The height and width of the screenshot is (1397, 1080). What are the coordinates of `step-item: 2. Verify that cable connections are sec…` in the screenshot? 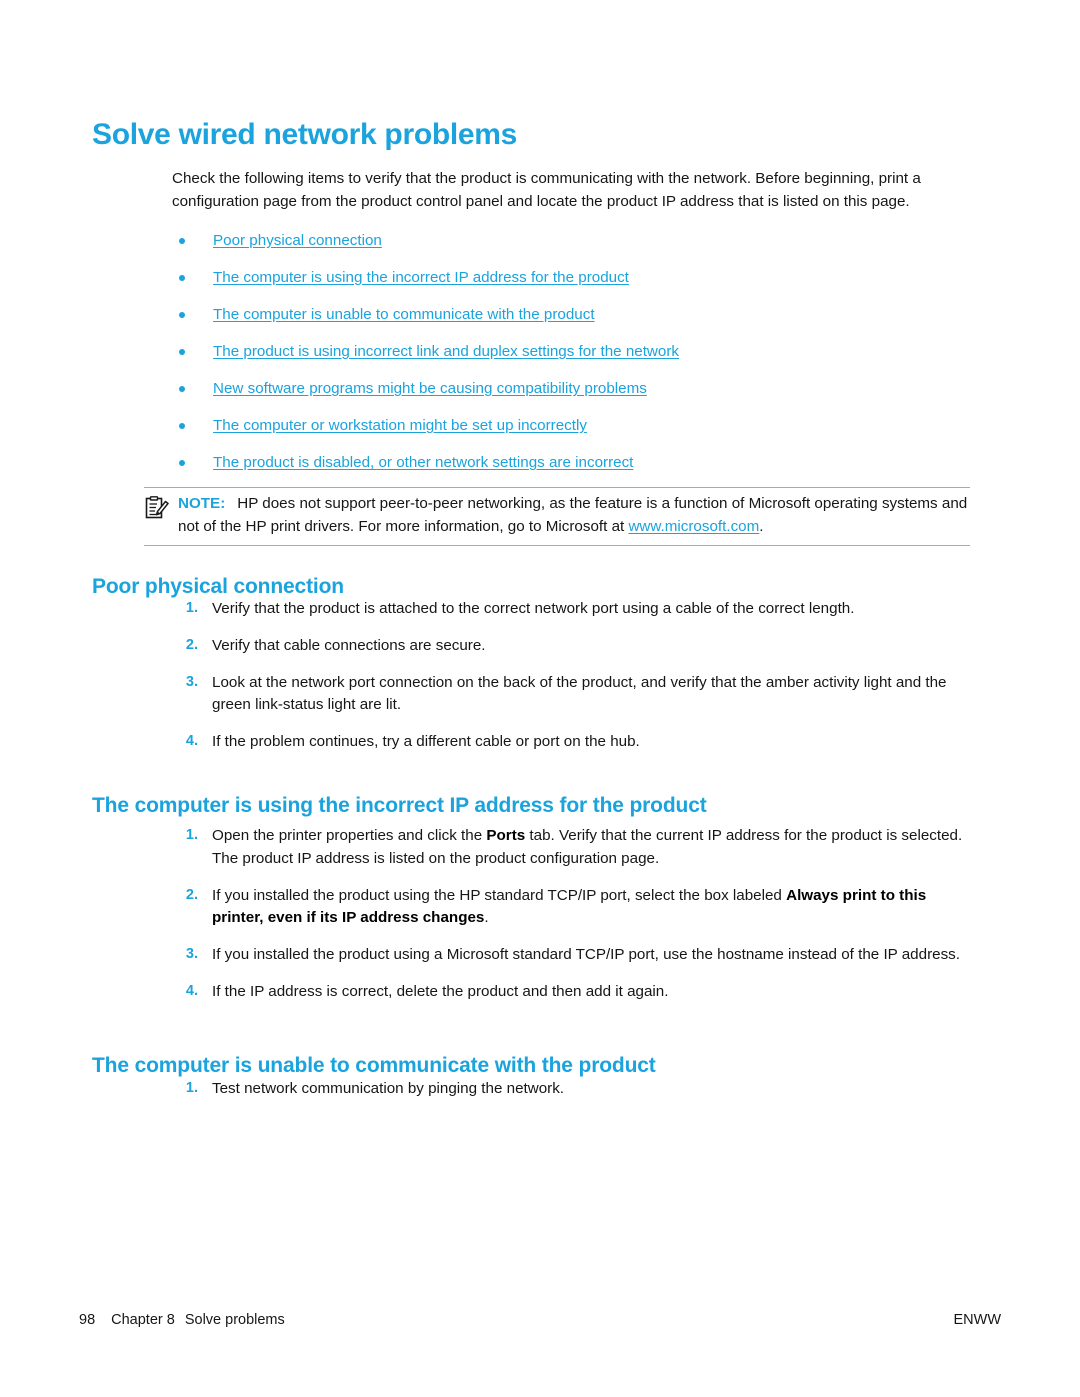 It's located at (569, 646).